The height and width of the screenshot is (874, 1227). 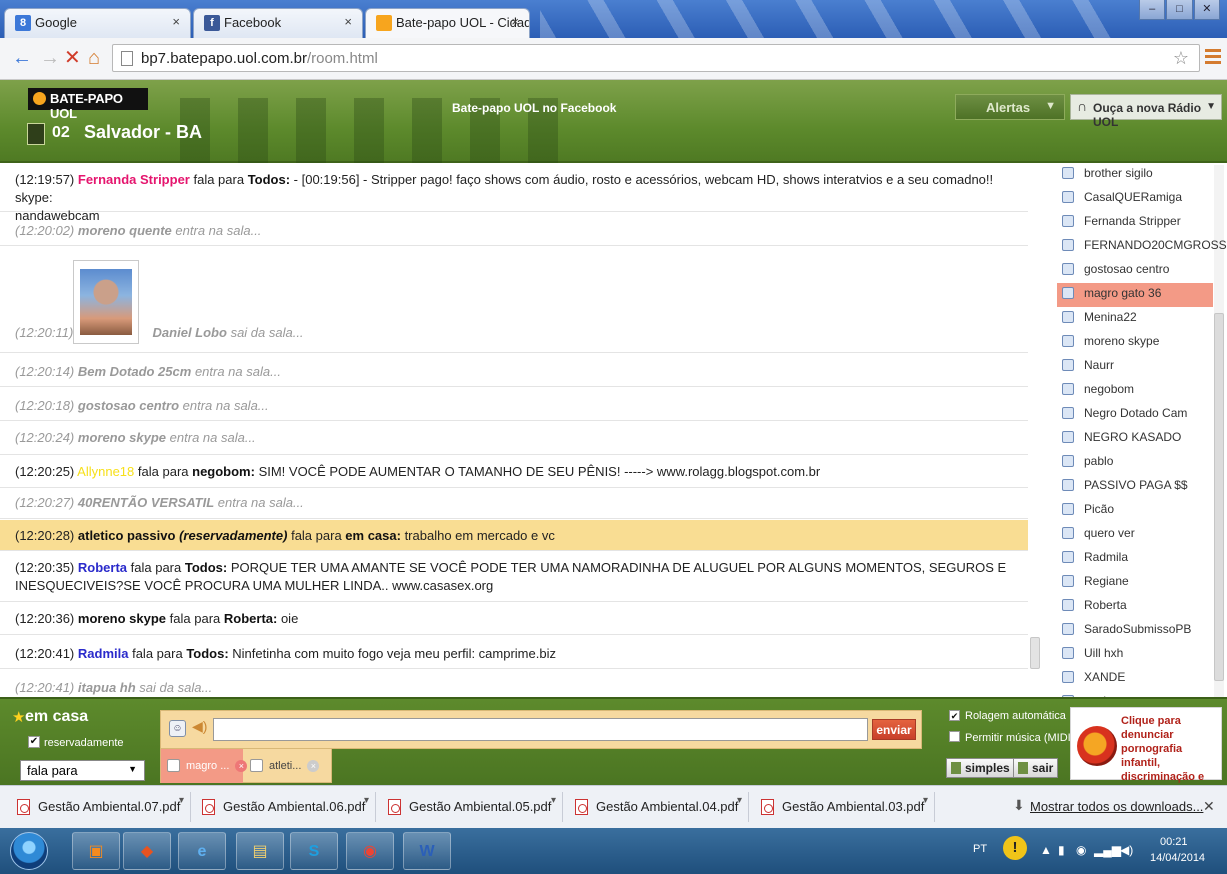 What do you see at coordinates (82, 770) in the screenshot?
I see `action-select: fala para ▼` at bounding box center [82, 770].